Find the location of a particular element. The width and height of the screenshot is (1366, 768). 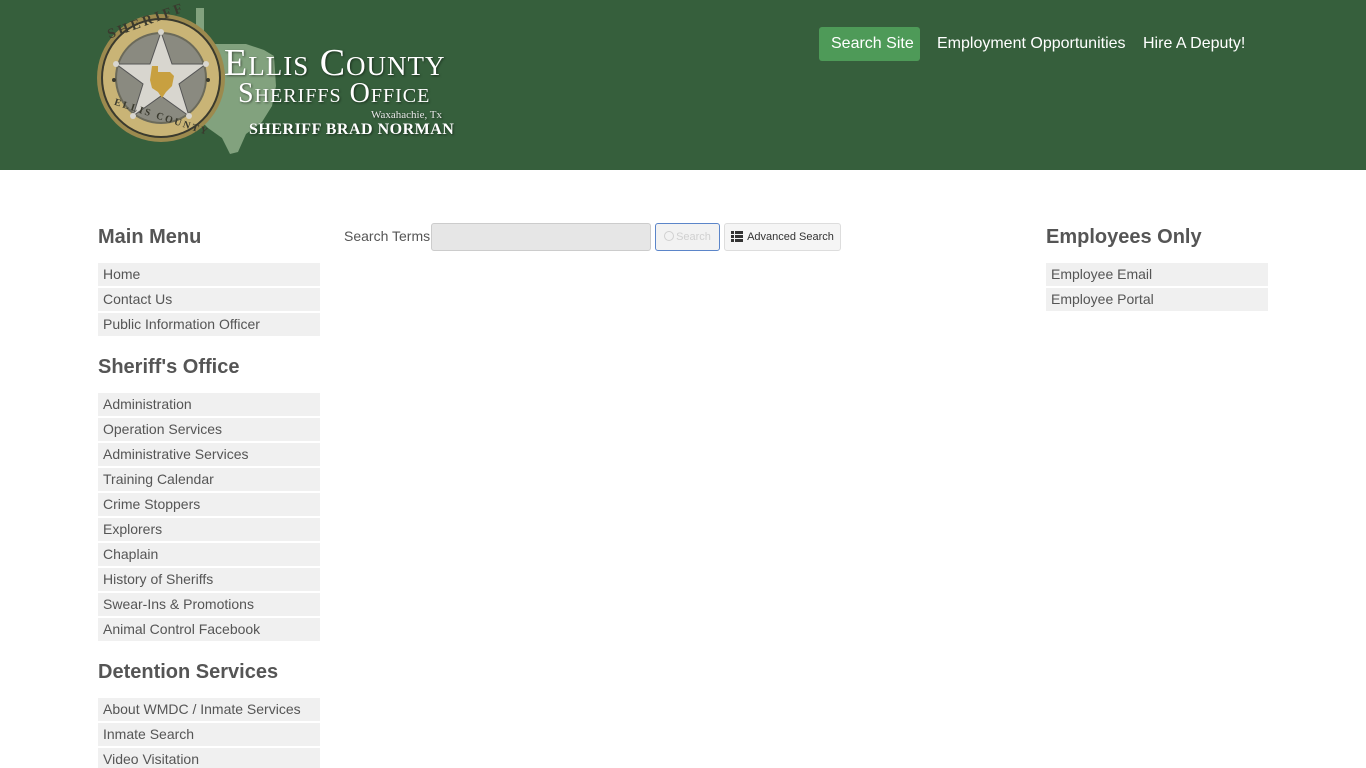

menu-item-crime-stoppers: Crime Stoppers is located at coordinates (209, 504).